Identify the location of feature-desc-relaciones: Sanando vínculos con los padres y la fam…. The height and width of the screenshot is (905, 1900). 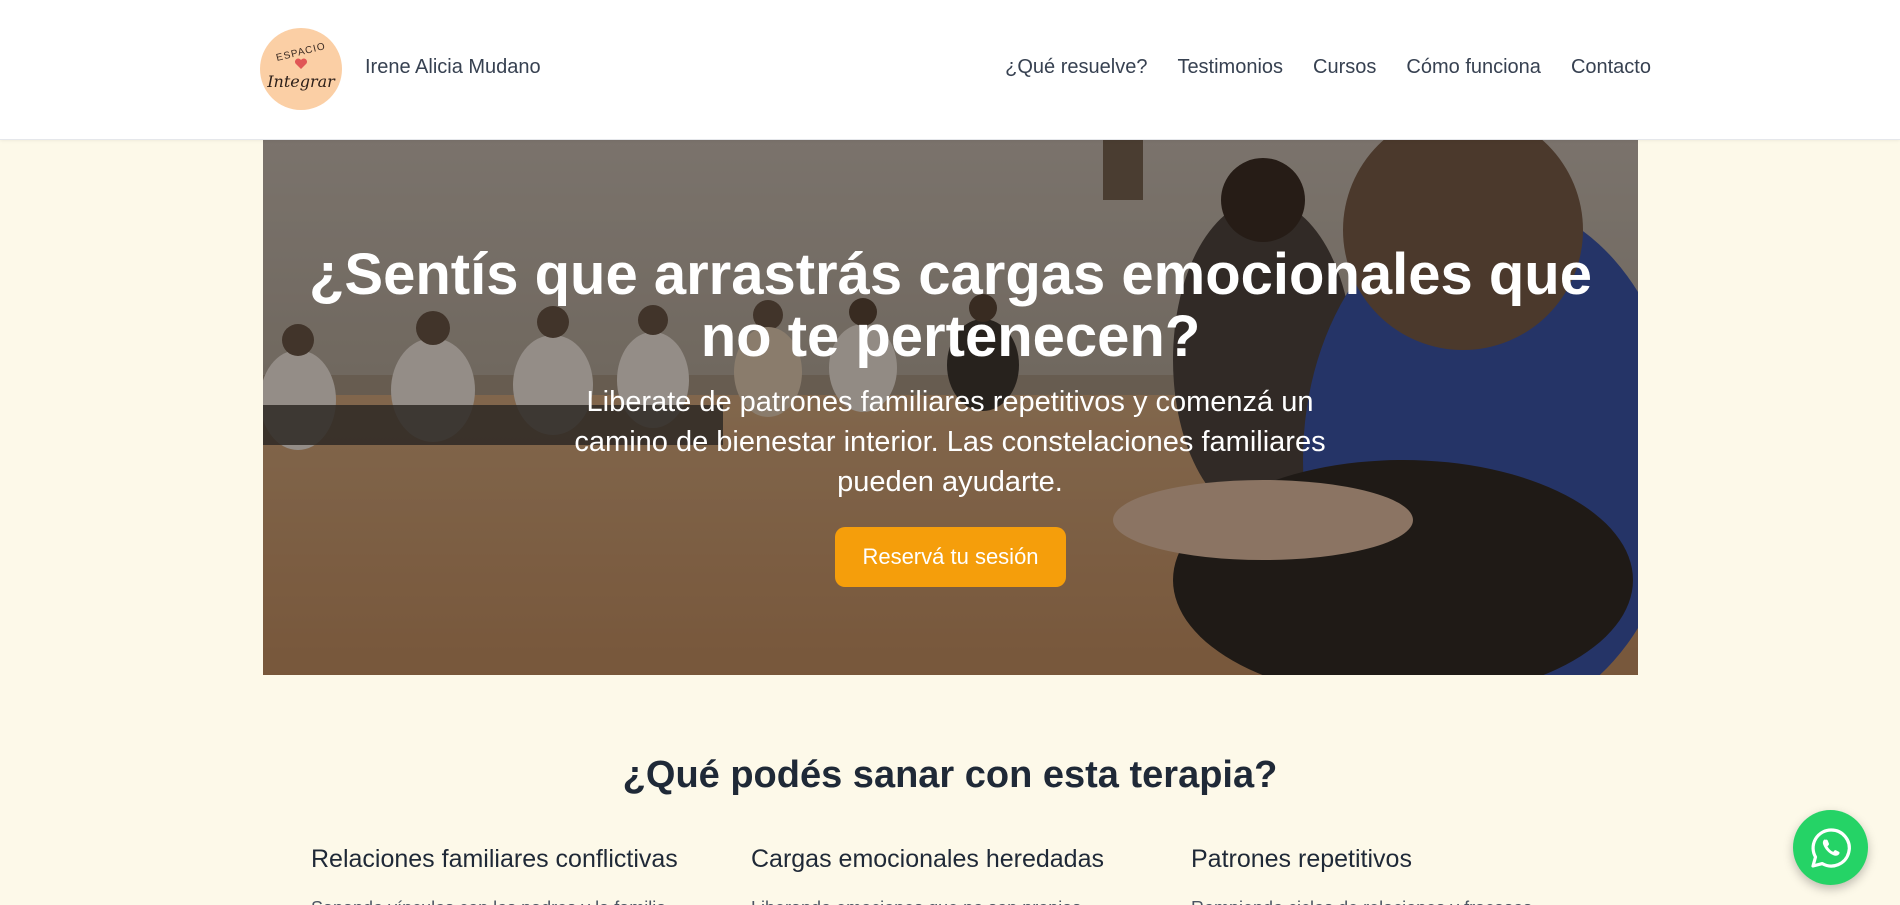
(488, 901).